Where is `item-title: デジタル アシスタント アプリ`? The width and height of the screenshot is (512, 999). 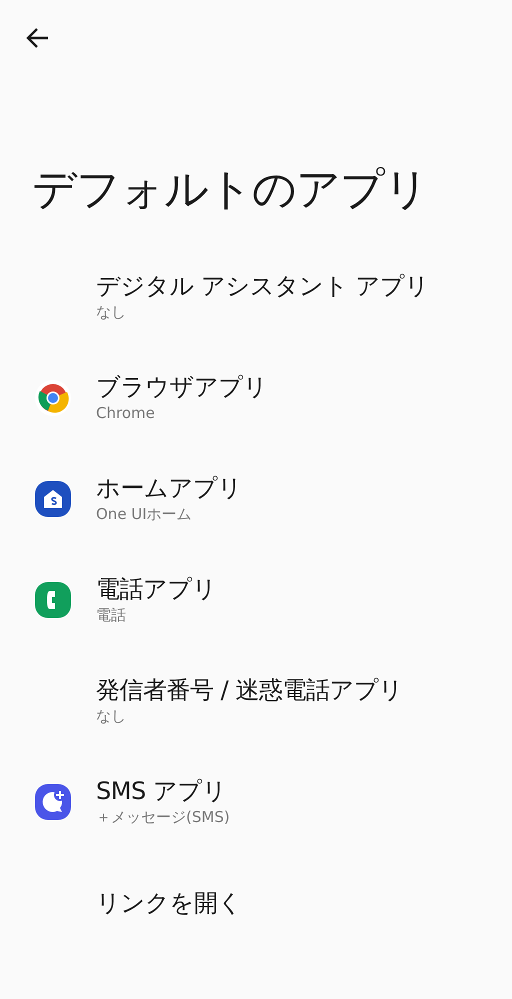
item-title: デジタル アシスタント アプリ is located at coordinates (262, 286).